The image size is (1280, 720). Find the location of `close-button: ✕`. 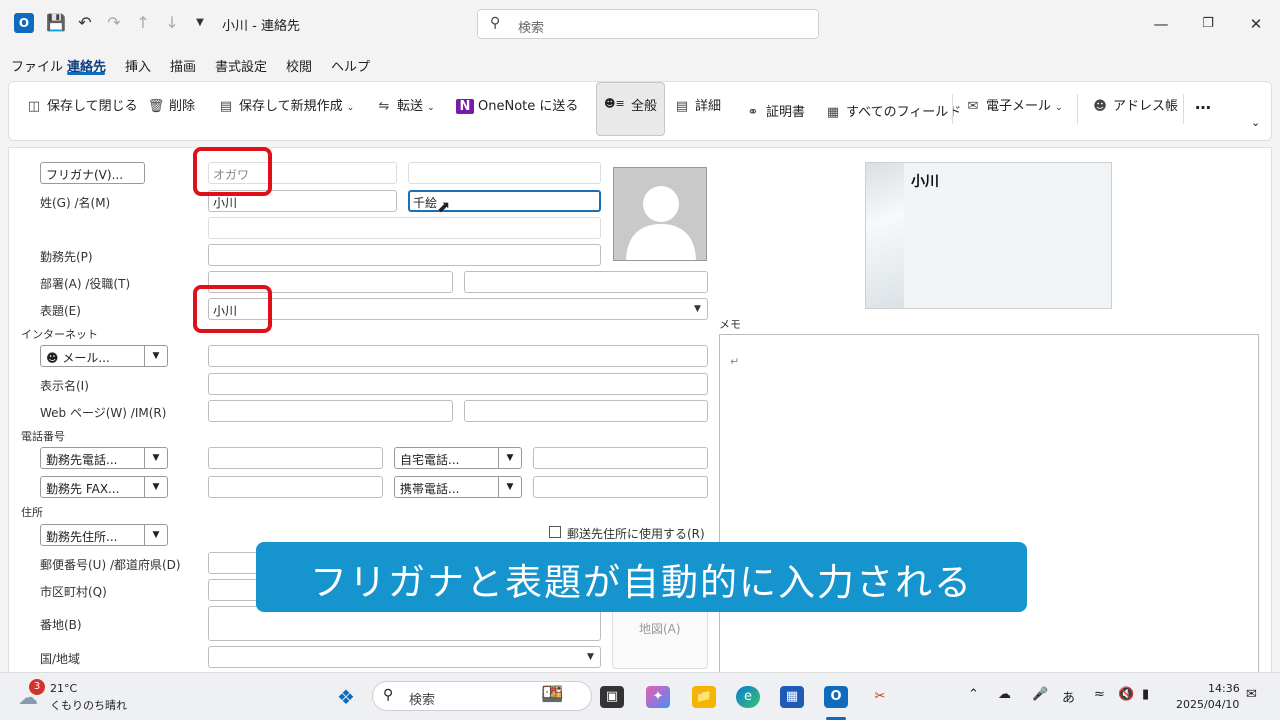

close-button: ✕ is located at coordinates (1256, 24).